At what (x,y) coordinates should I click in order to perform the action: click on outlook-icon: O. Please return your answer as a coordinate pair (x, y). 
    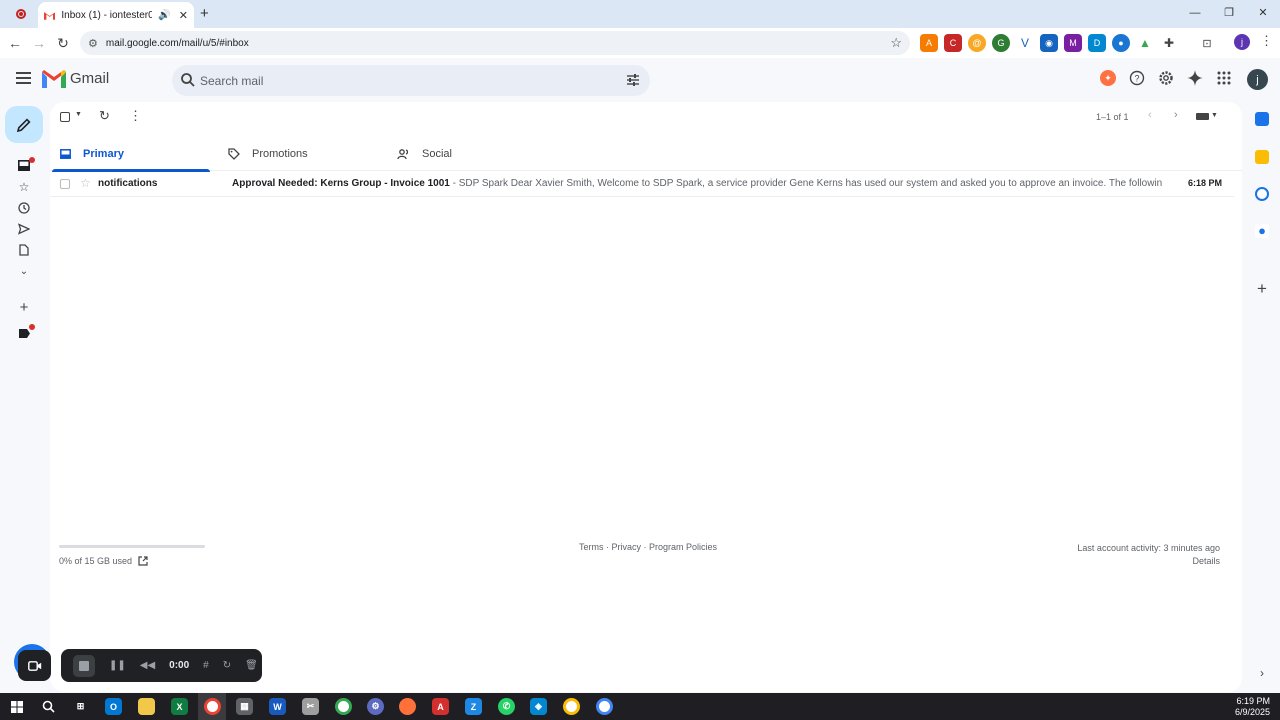
    Looking at the image, I should click on (113, 706).